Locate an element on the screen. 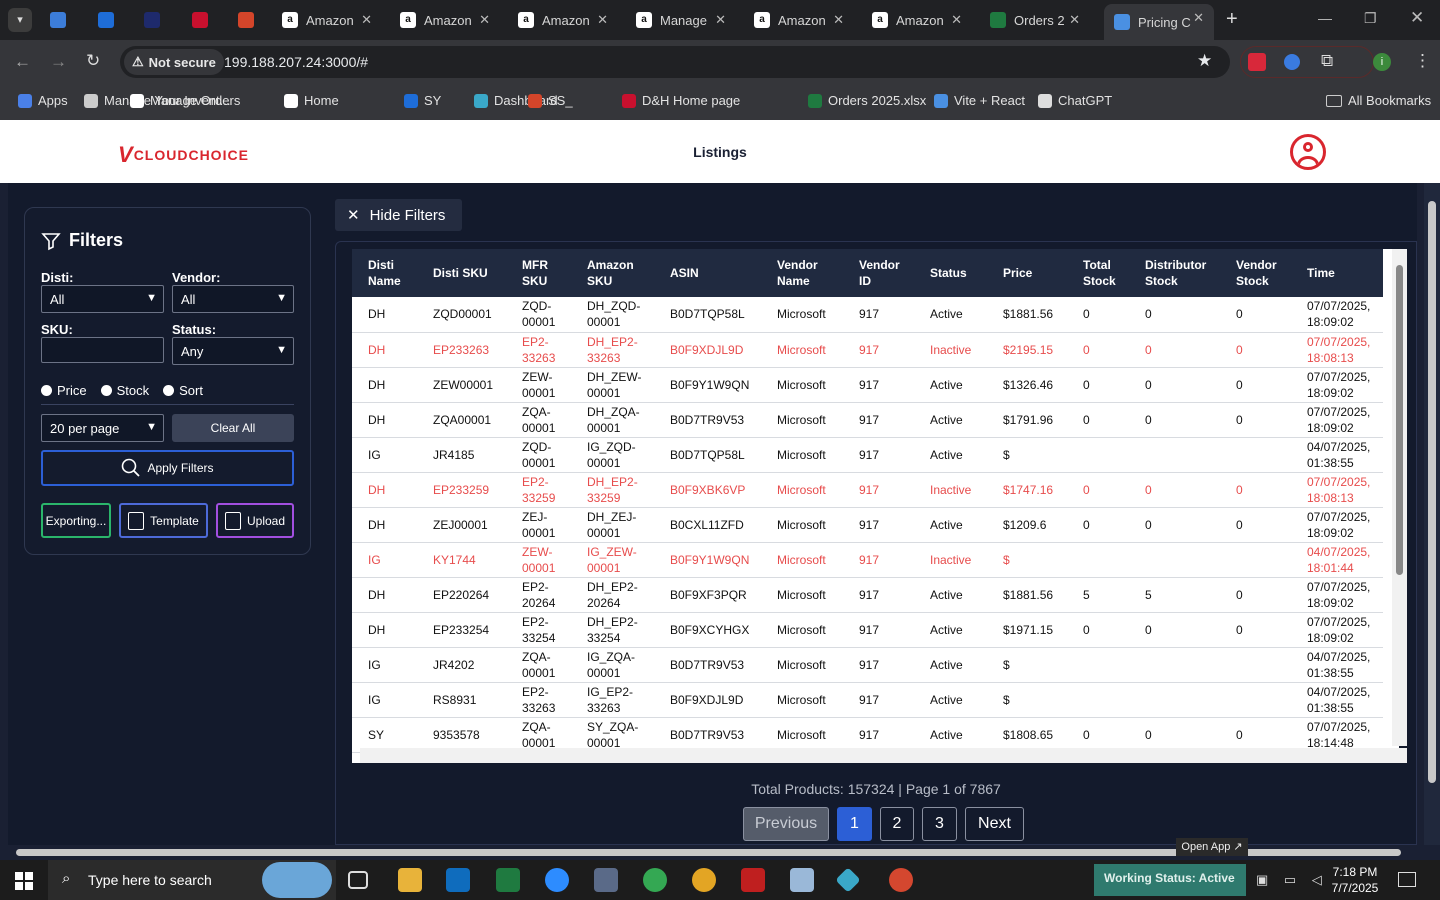 The height and width of the screenshot is (900, 1440). filezilla-icon is located at coordinates (753, 880).